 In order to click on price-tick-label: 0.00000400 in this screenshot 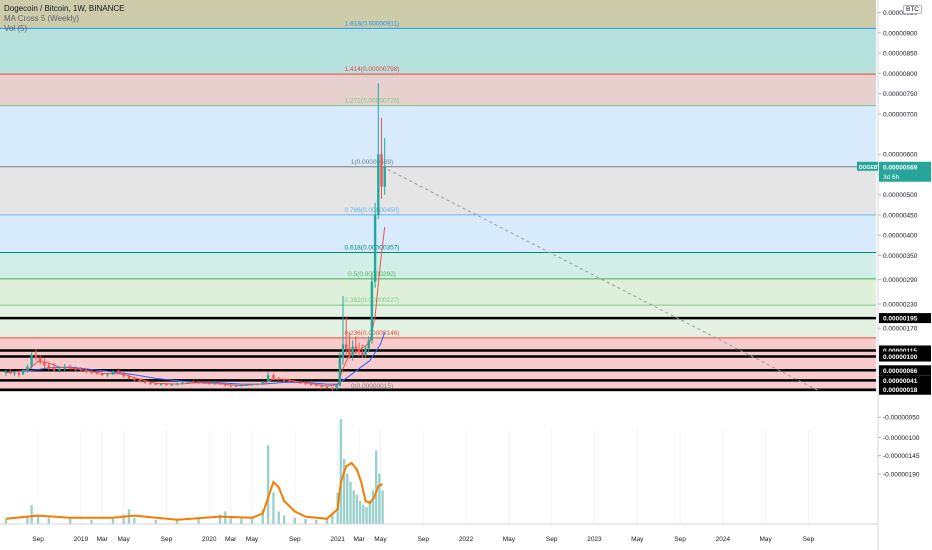, I will do `click(900, 236)`.